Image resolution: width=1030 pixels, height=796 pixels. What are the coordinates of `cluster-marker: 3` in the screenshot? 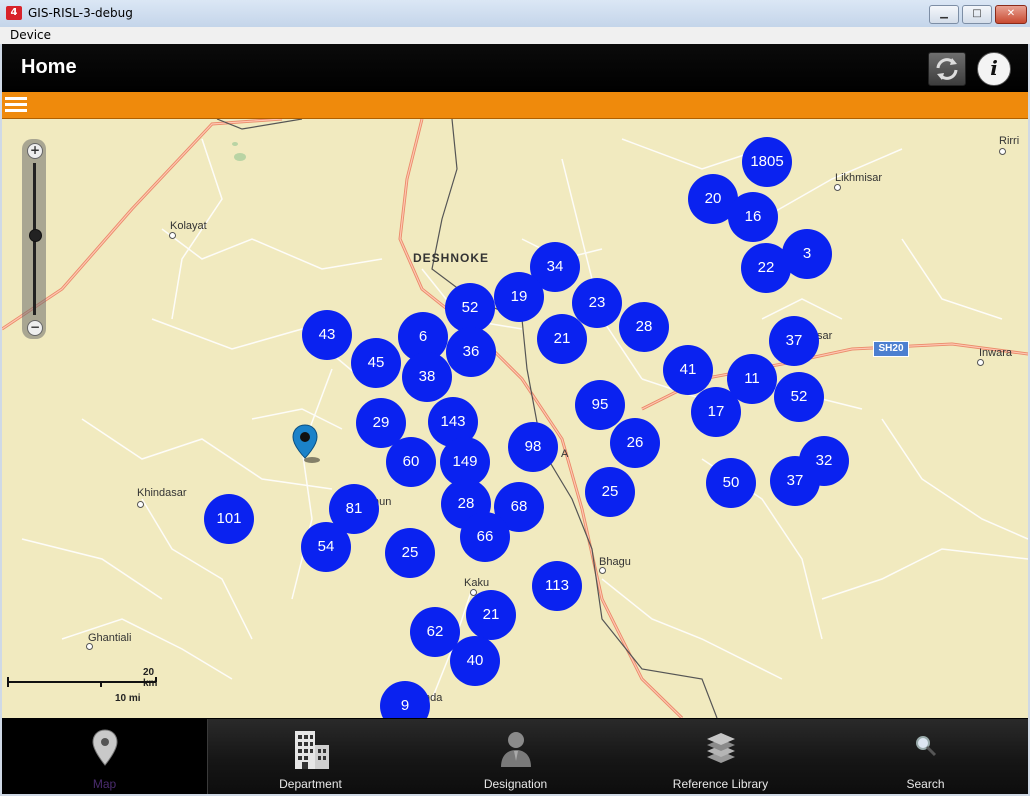 It's located at (807, 254).